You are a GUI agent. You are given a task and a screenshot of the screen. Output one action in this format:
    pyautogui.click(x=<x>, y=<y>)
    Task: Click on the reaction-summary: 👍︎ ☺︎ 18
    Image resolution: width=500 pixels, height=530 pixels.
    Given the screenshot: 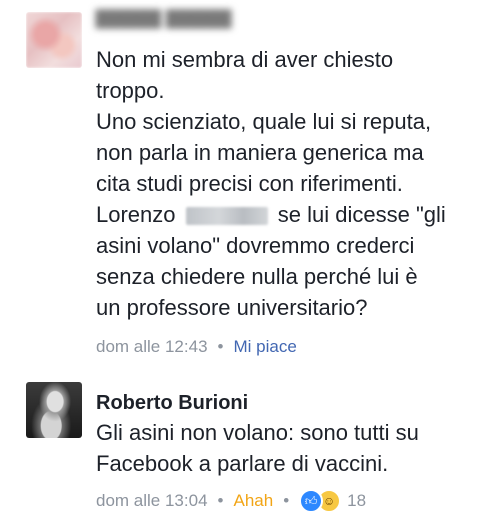 What is the action you would take?
    pyautogui.click(x=332, y=501)
    